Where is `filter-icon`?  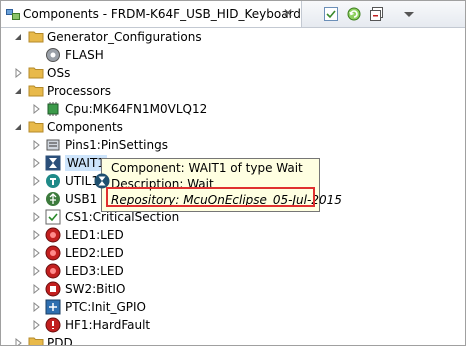 filter-icon is located at coordinates (331, 14).